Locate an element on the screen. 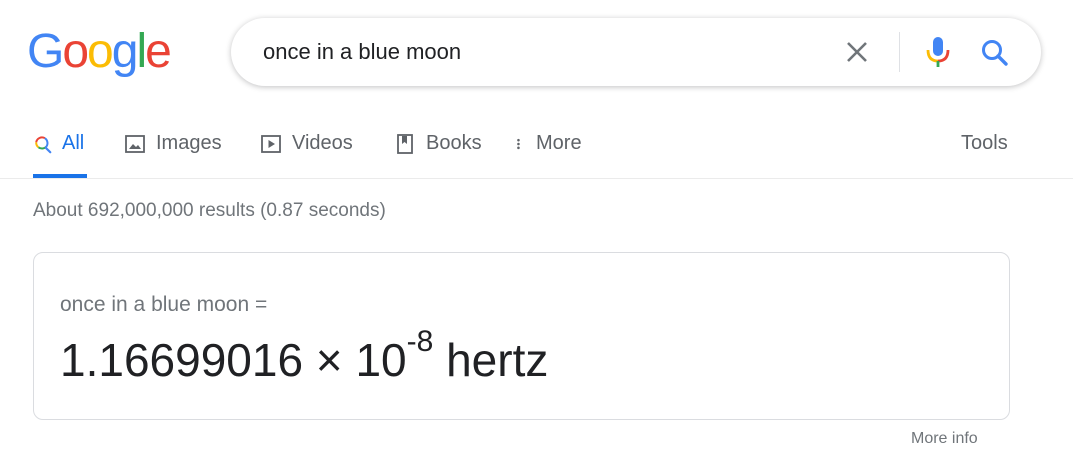 The image size is (1073, 474). tab-more: More is located at coordinates (548, 149).